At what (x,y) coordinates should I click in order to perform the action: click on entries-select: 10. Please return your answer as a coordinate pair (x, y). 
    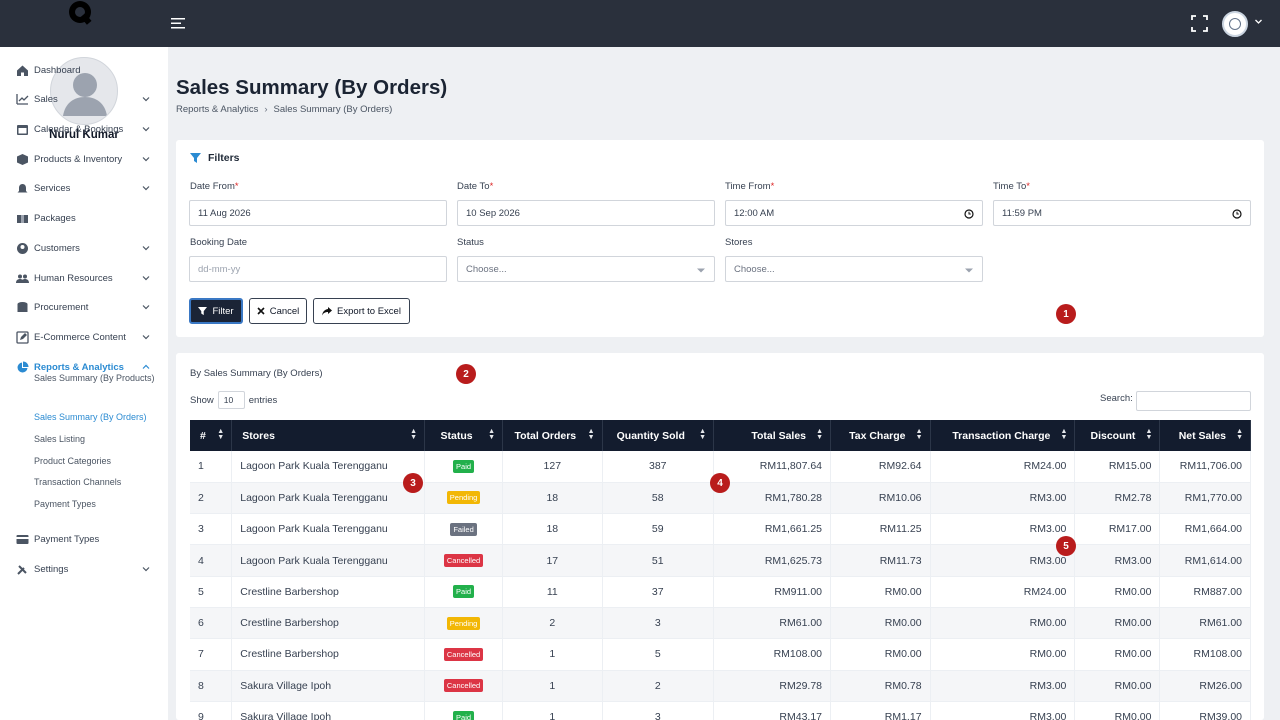
    Looking at the image, I should click on (231, 400).